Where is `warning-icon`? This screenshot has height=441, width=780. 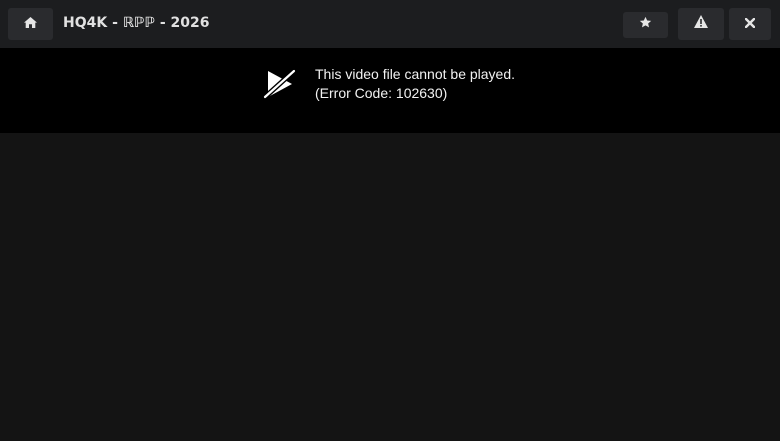
warning-icon is located at coordinates (701, 24).